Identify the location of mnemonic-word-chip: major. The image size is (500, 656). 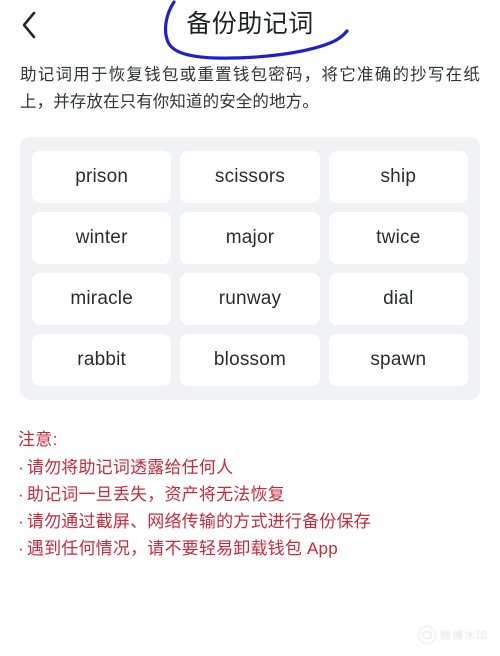
(250, 238).